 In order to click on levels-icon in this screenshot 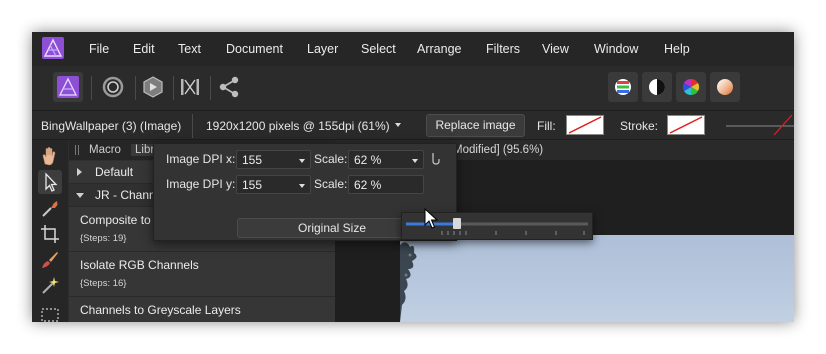, I will do `click(623, 87)`.